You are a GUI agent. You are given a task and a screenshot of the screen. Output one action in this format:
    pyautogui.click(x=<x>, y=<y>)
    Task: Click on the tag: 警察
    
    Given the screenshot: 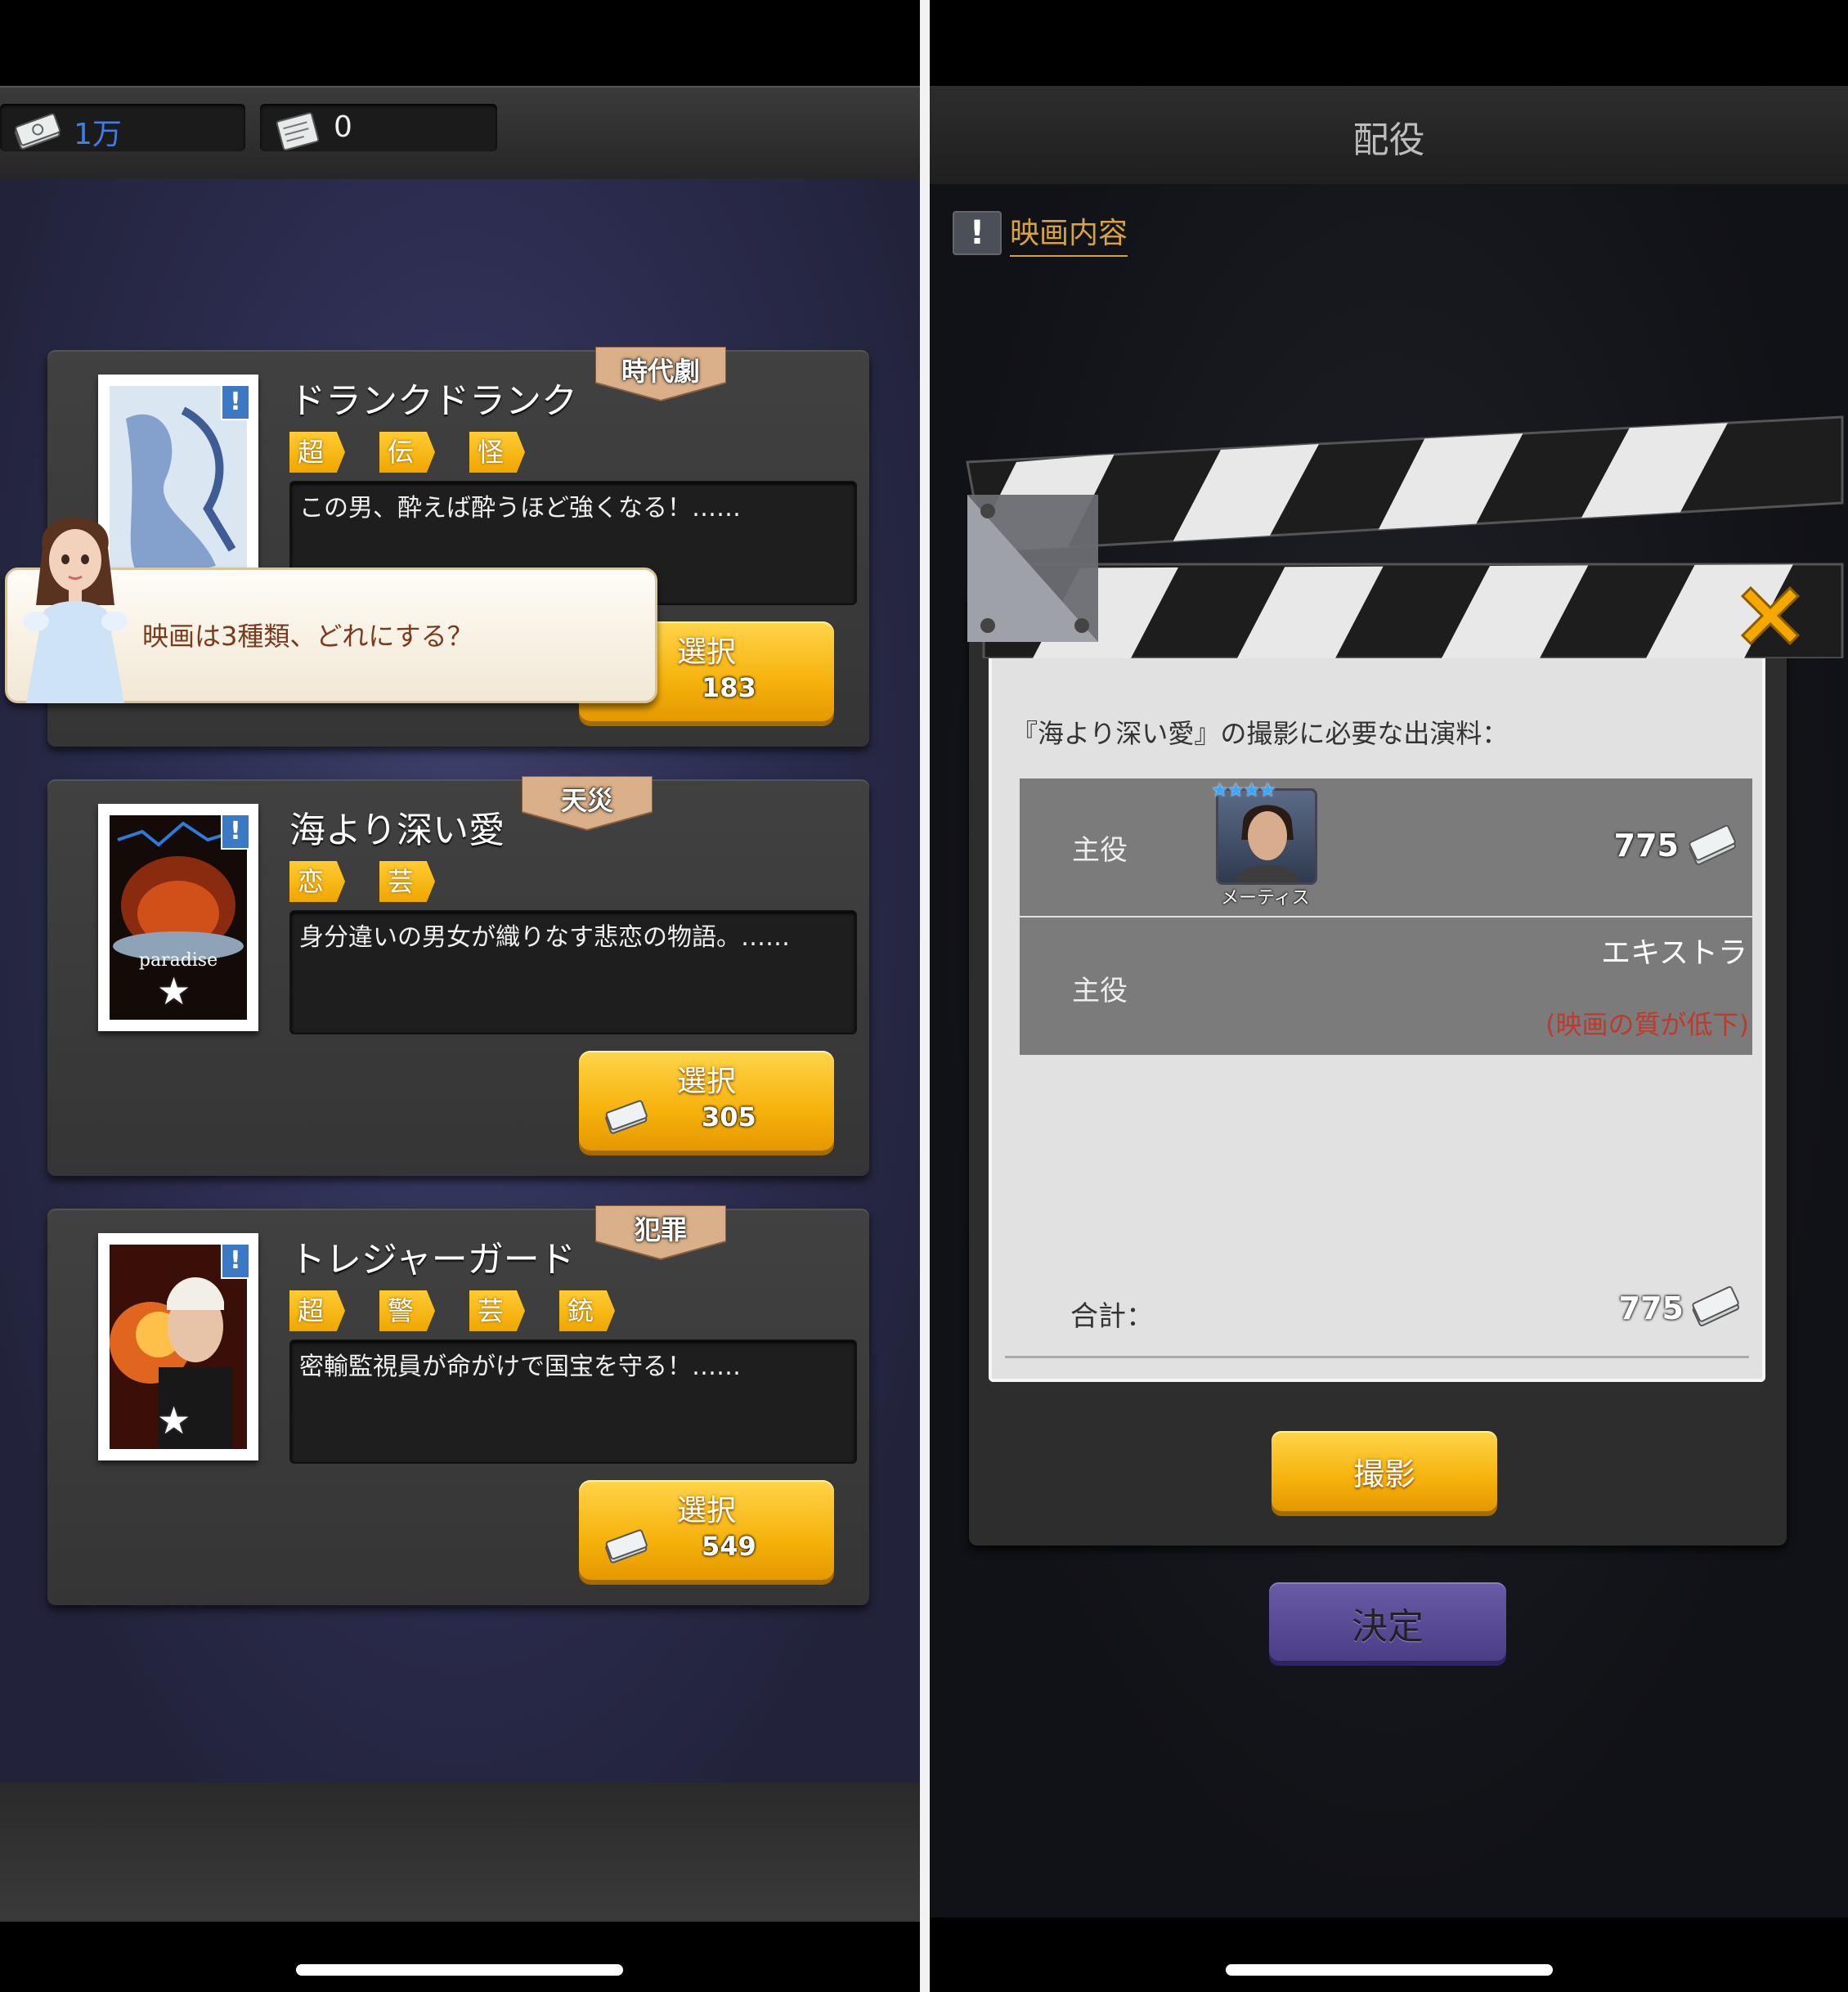 What is the action you would take?
    pyautogui.click(x=407, y=1311)
    